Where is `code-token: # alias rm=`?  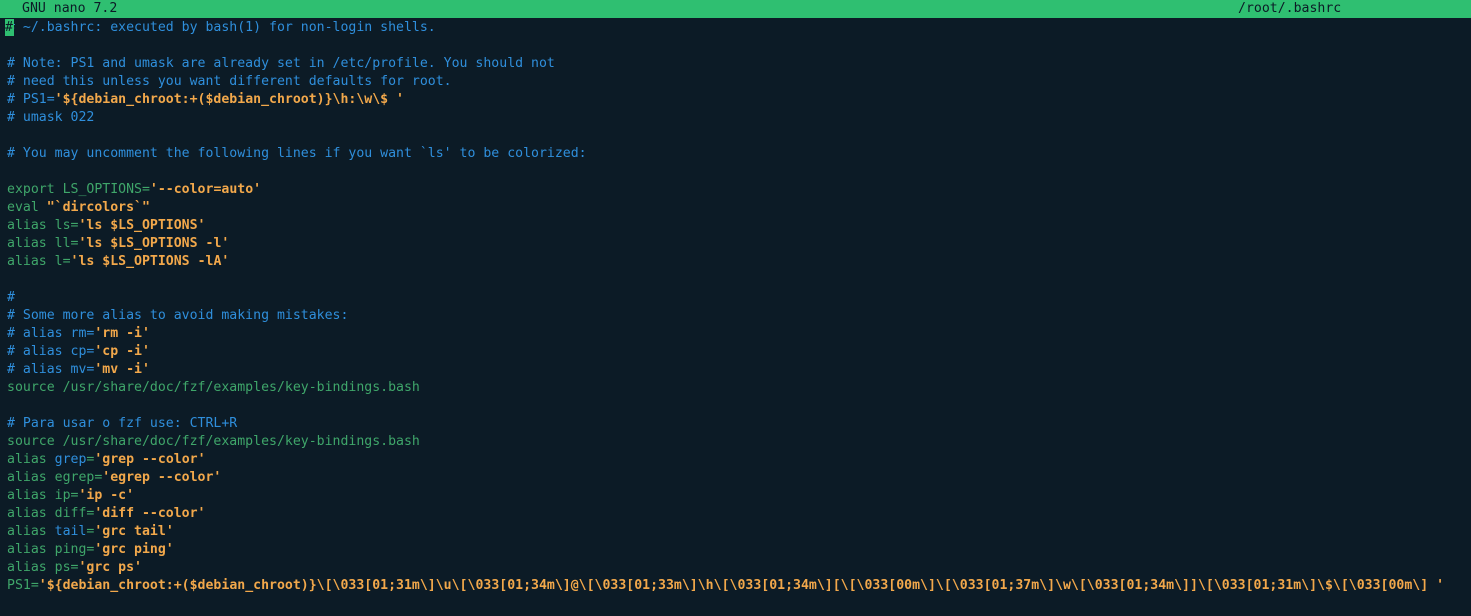
code-token: # alias rm= is located at coordinates (51, 333).